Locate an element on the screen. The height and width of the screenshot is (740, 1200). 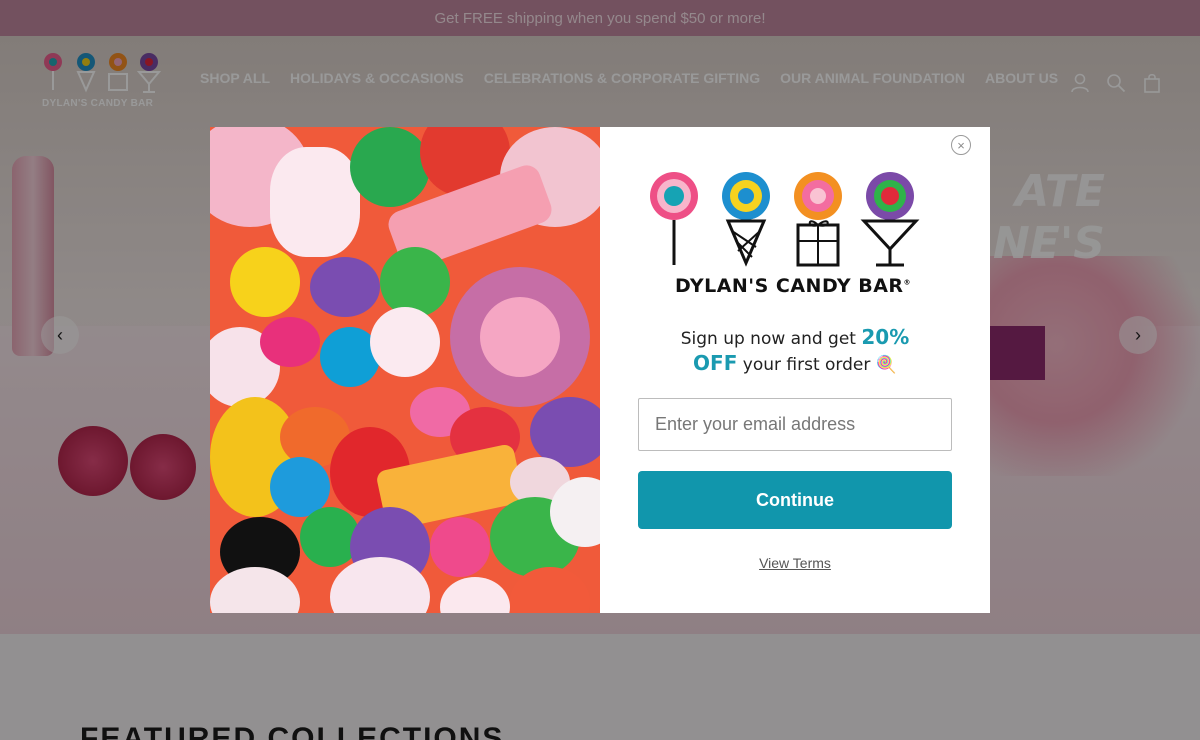
view-terms-link: View Terms is located at coordinates (795, 563).